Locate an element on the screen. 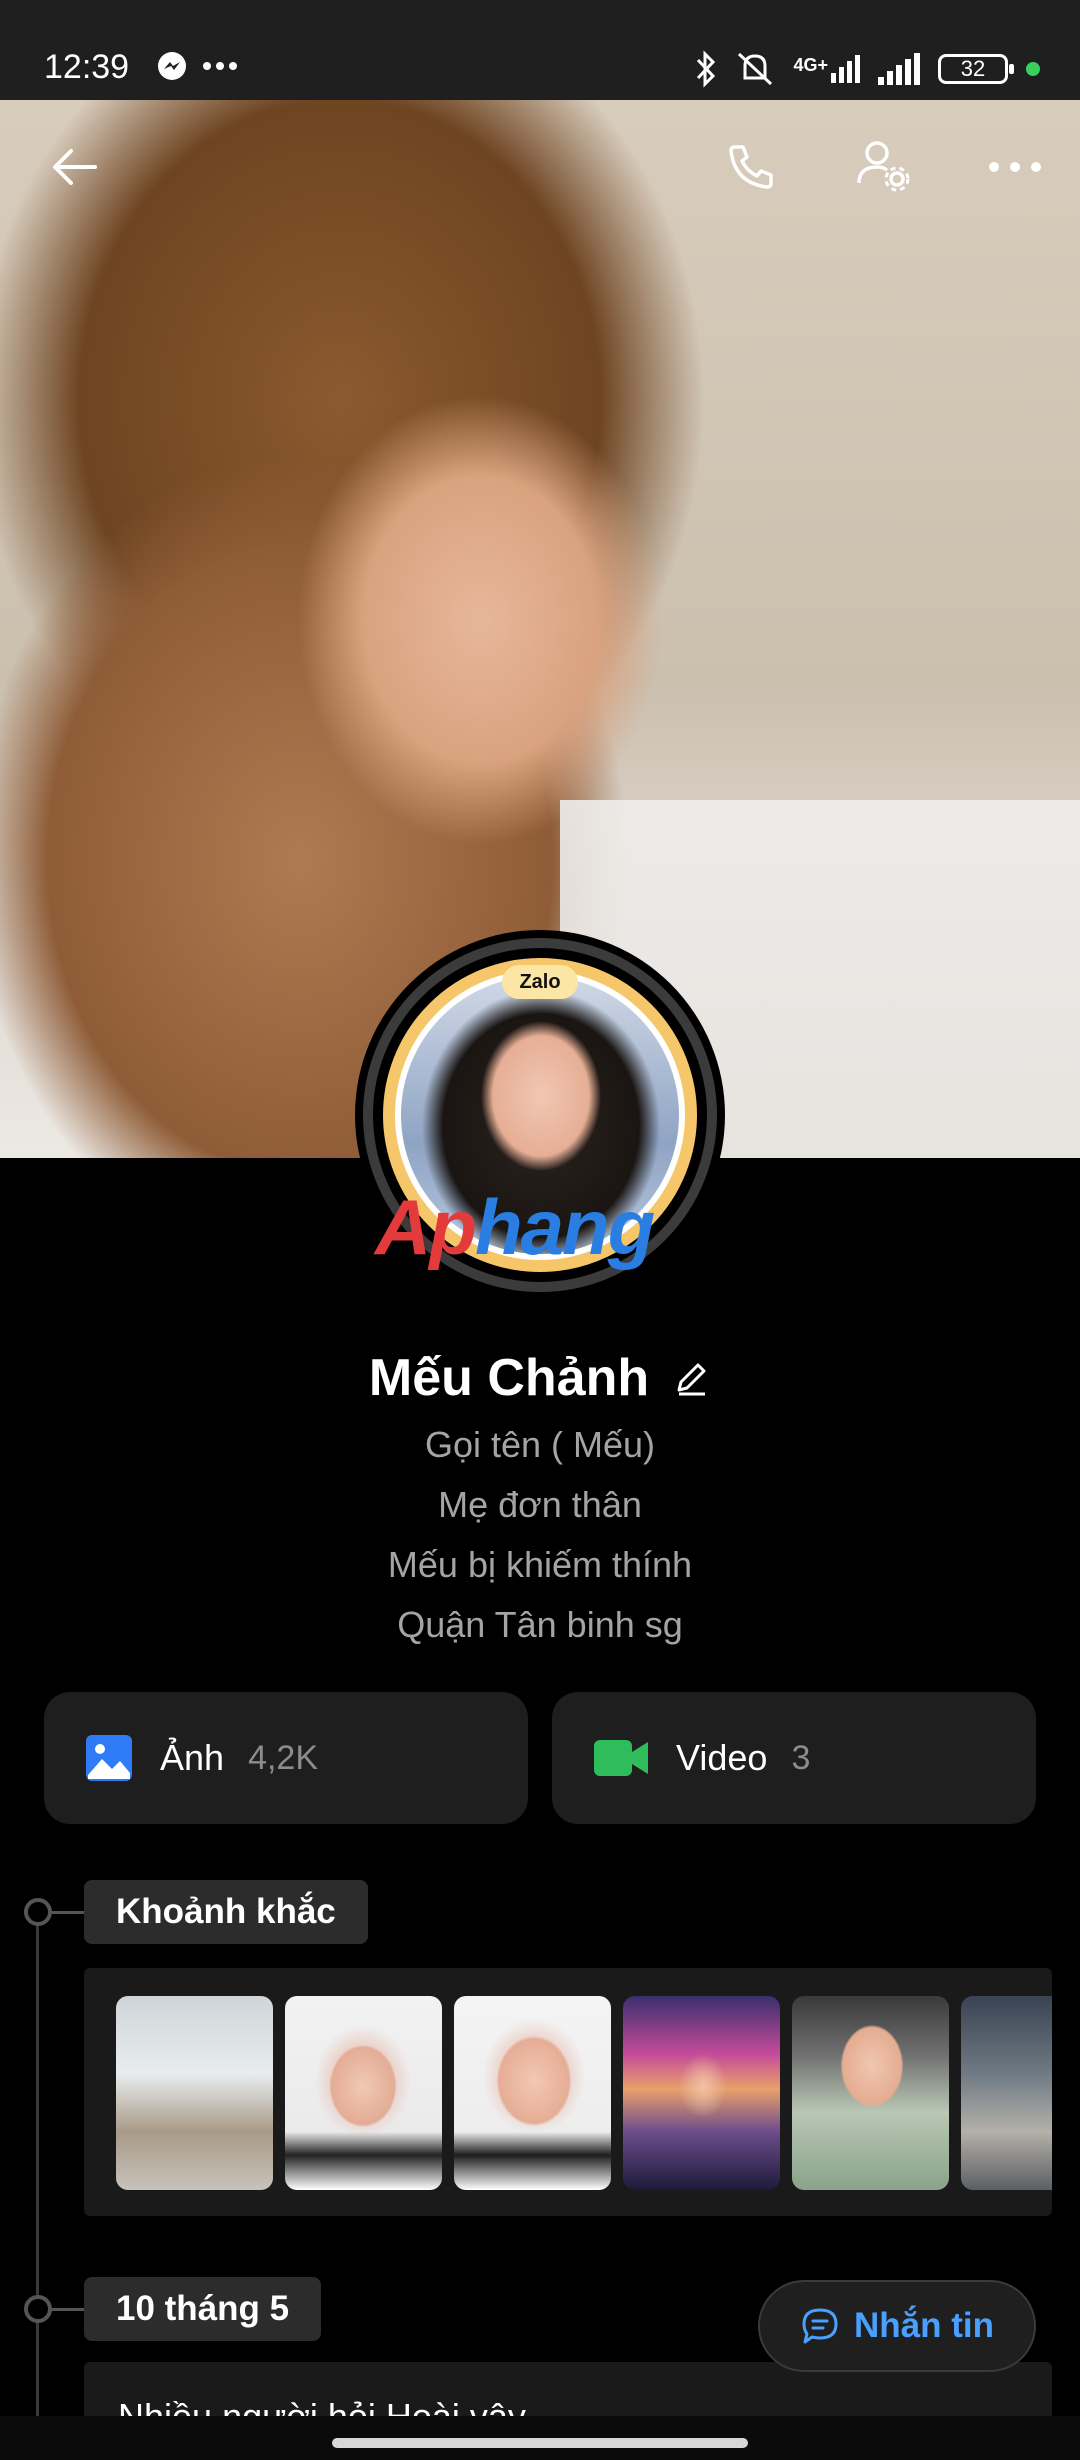 The width and height of the screenshot is (1080, 2460). profile-name-row: Mếu Chảnh is located at coordinates (540, 1378).